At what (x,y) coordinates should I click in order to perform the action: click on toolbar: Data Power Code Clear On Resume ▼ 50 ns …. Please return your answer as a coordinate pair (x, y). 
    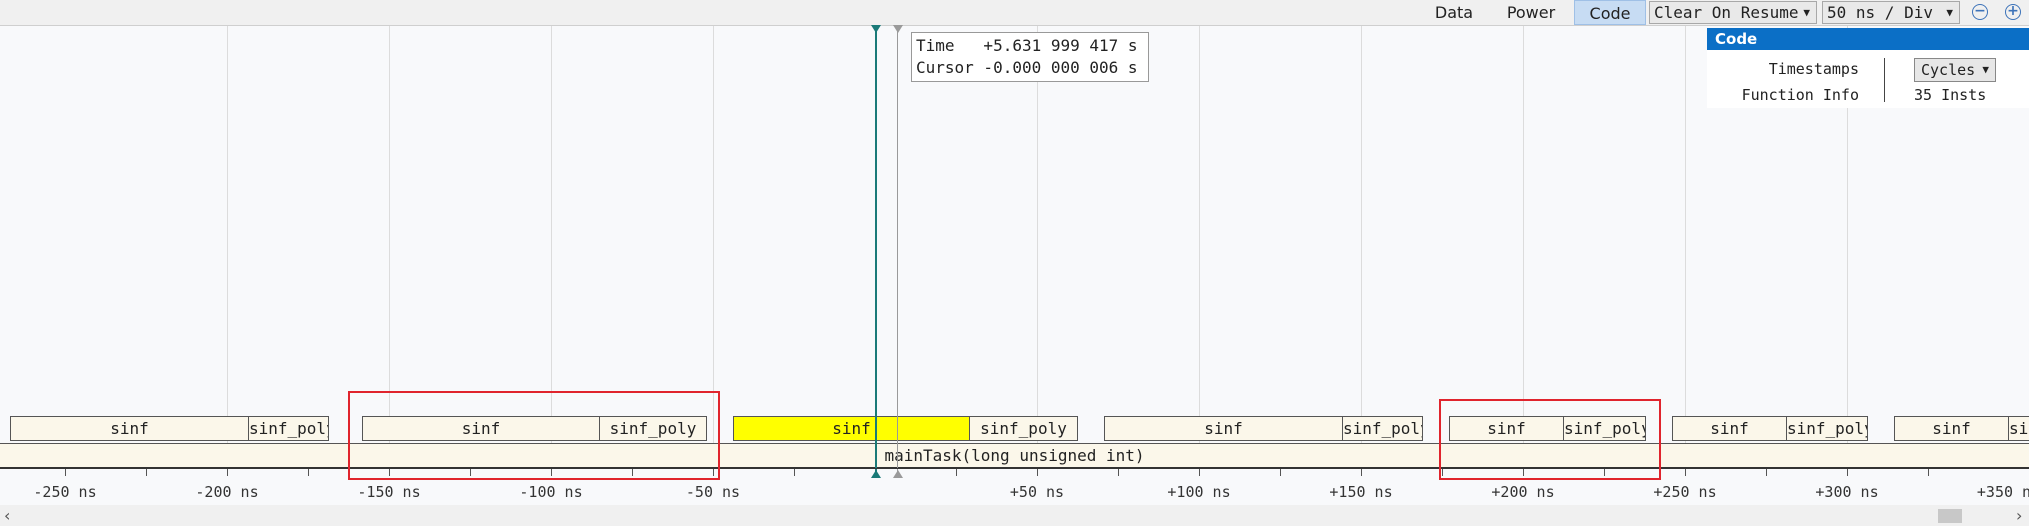
    Looking at the image, I should click on (1014, 13).